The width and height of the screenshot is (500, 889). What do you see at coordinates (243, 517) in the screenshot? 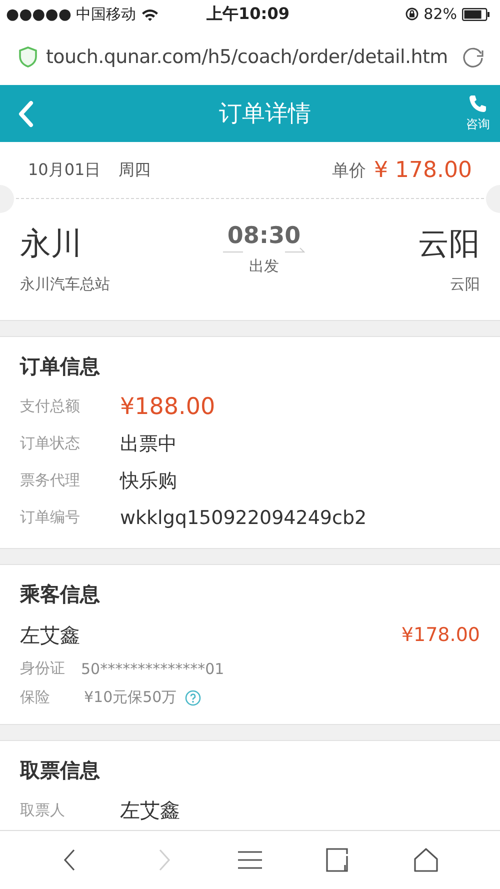
I see `field-value: wkklgq150922094249cb2` at bounding box center [243, 517].